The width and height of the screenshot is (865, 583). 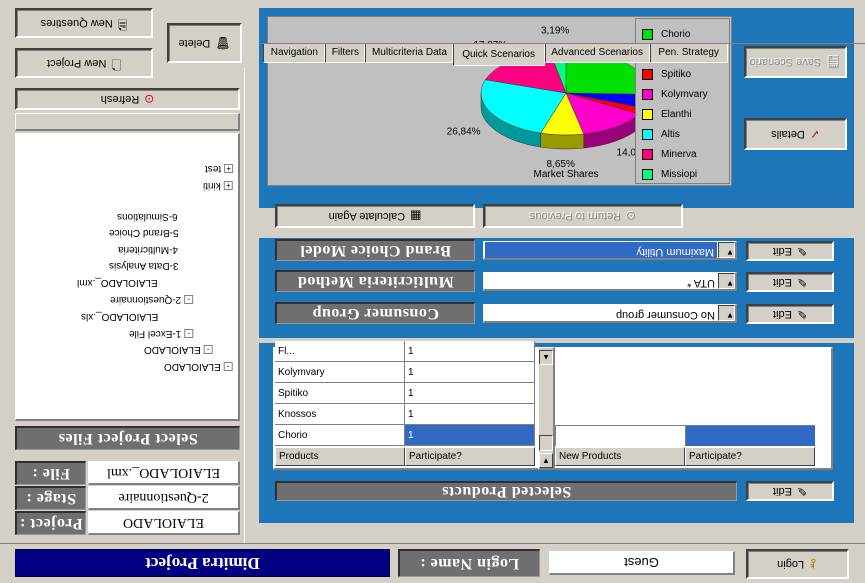 What do you see at coordinates (689, 53) in the screenshot?
I see `tab-pen-strategy: Pen. Strategy` at bounding box center [689, 53].